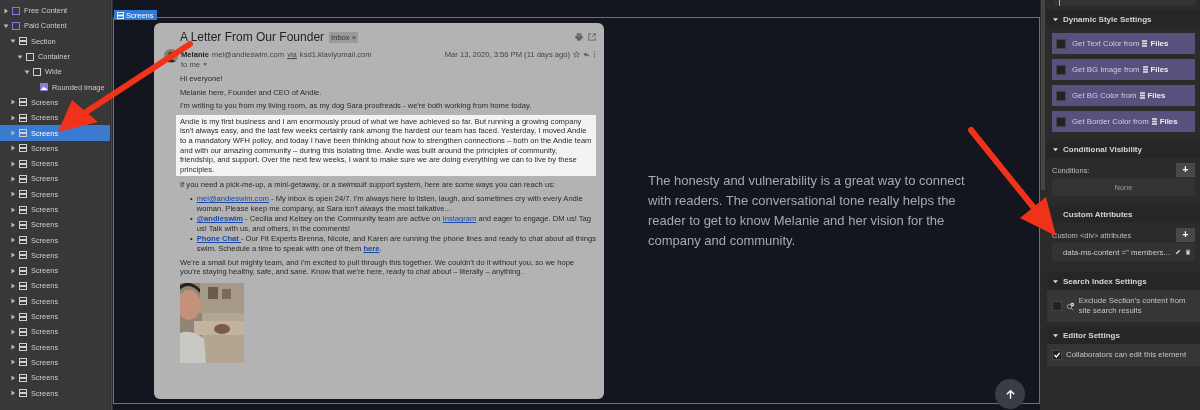  Describe the element at coordinates (252, 37) in the screenshot. I see `email-subject: A Letter From Our Founder` at that location.